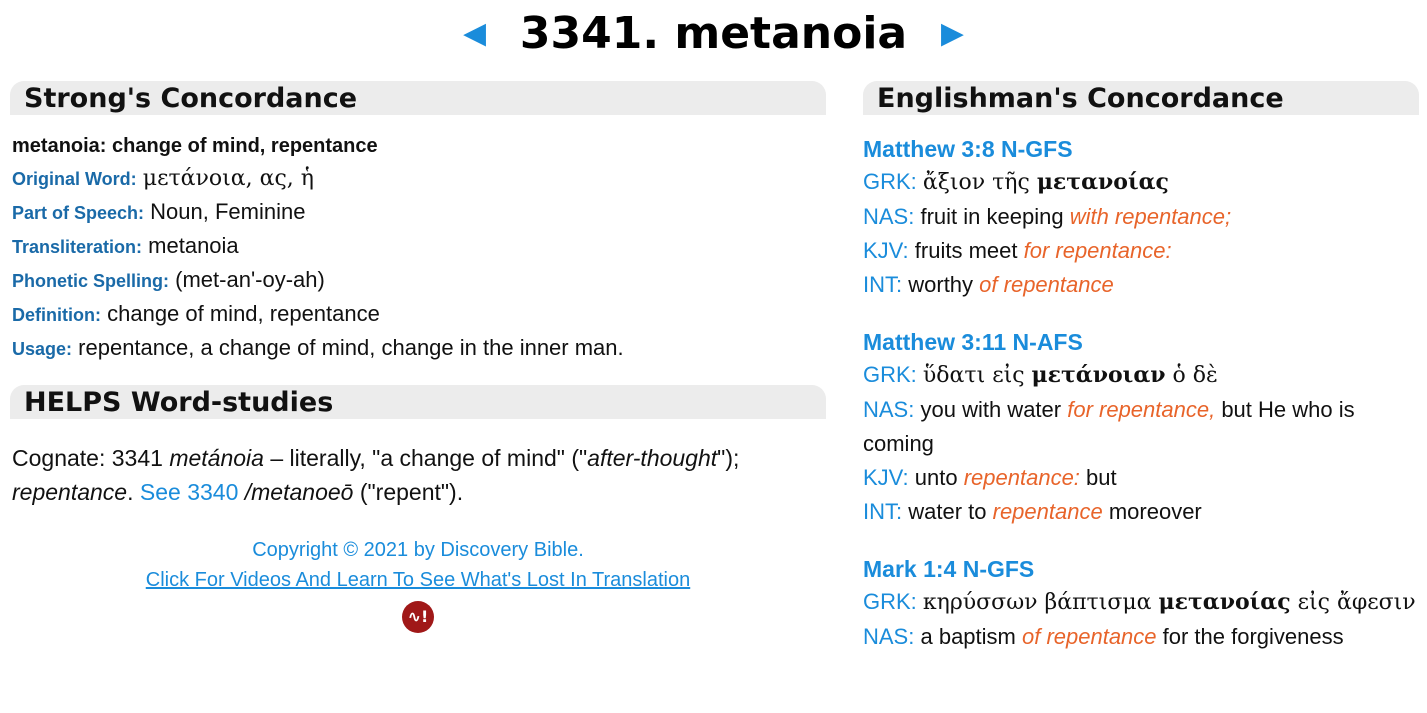 This screenshot has width=1427, height=713. I want to click on int-post: moreover, so click(1152, 511).